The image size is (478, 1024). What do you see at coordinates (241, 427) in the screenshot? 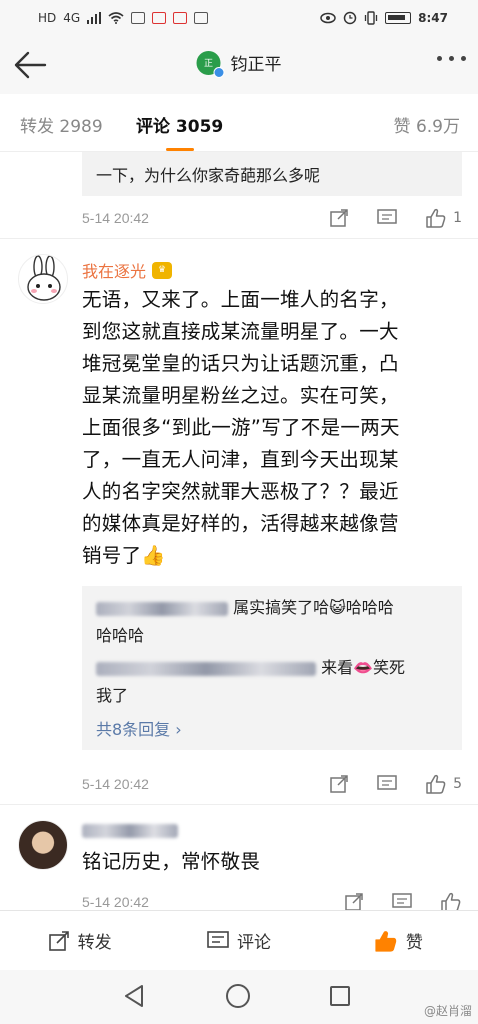
I see `comment-line: 上面很多“到此一游”写了不是一两天` at bounding box center [241, 427].